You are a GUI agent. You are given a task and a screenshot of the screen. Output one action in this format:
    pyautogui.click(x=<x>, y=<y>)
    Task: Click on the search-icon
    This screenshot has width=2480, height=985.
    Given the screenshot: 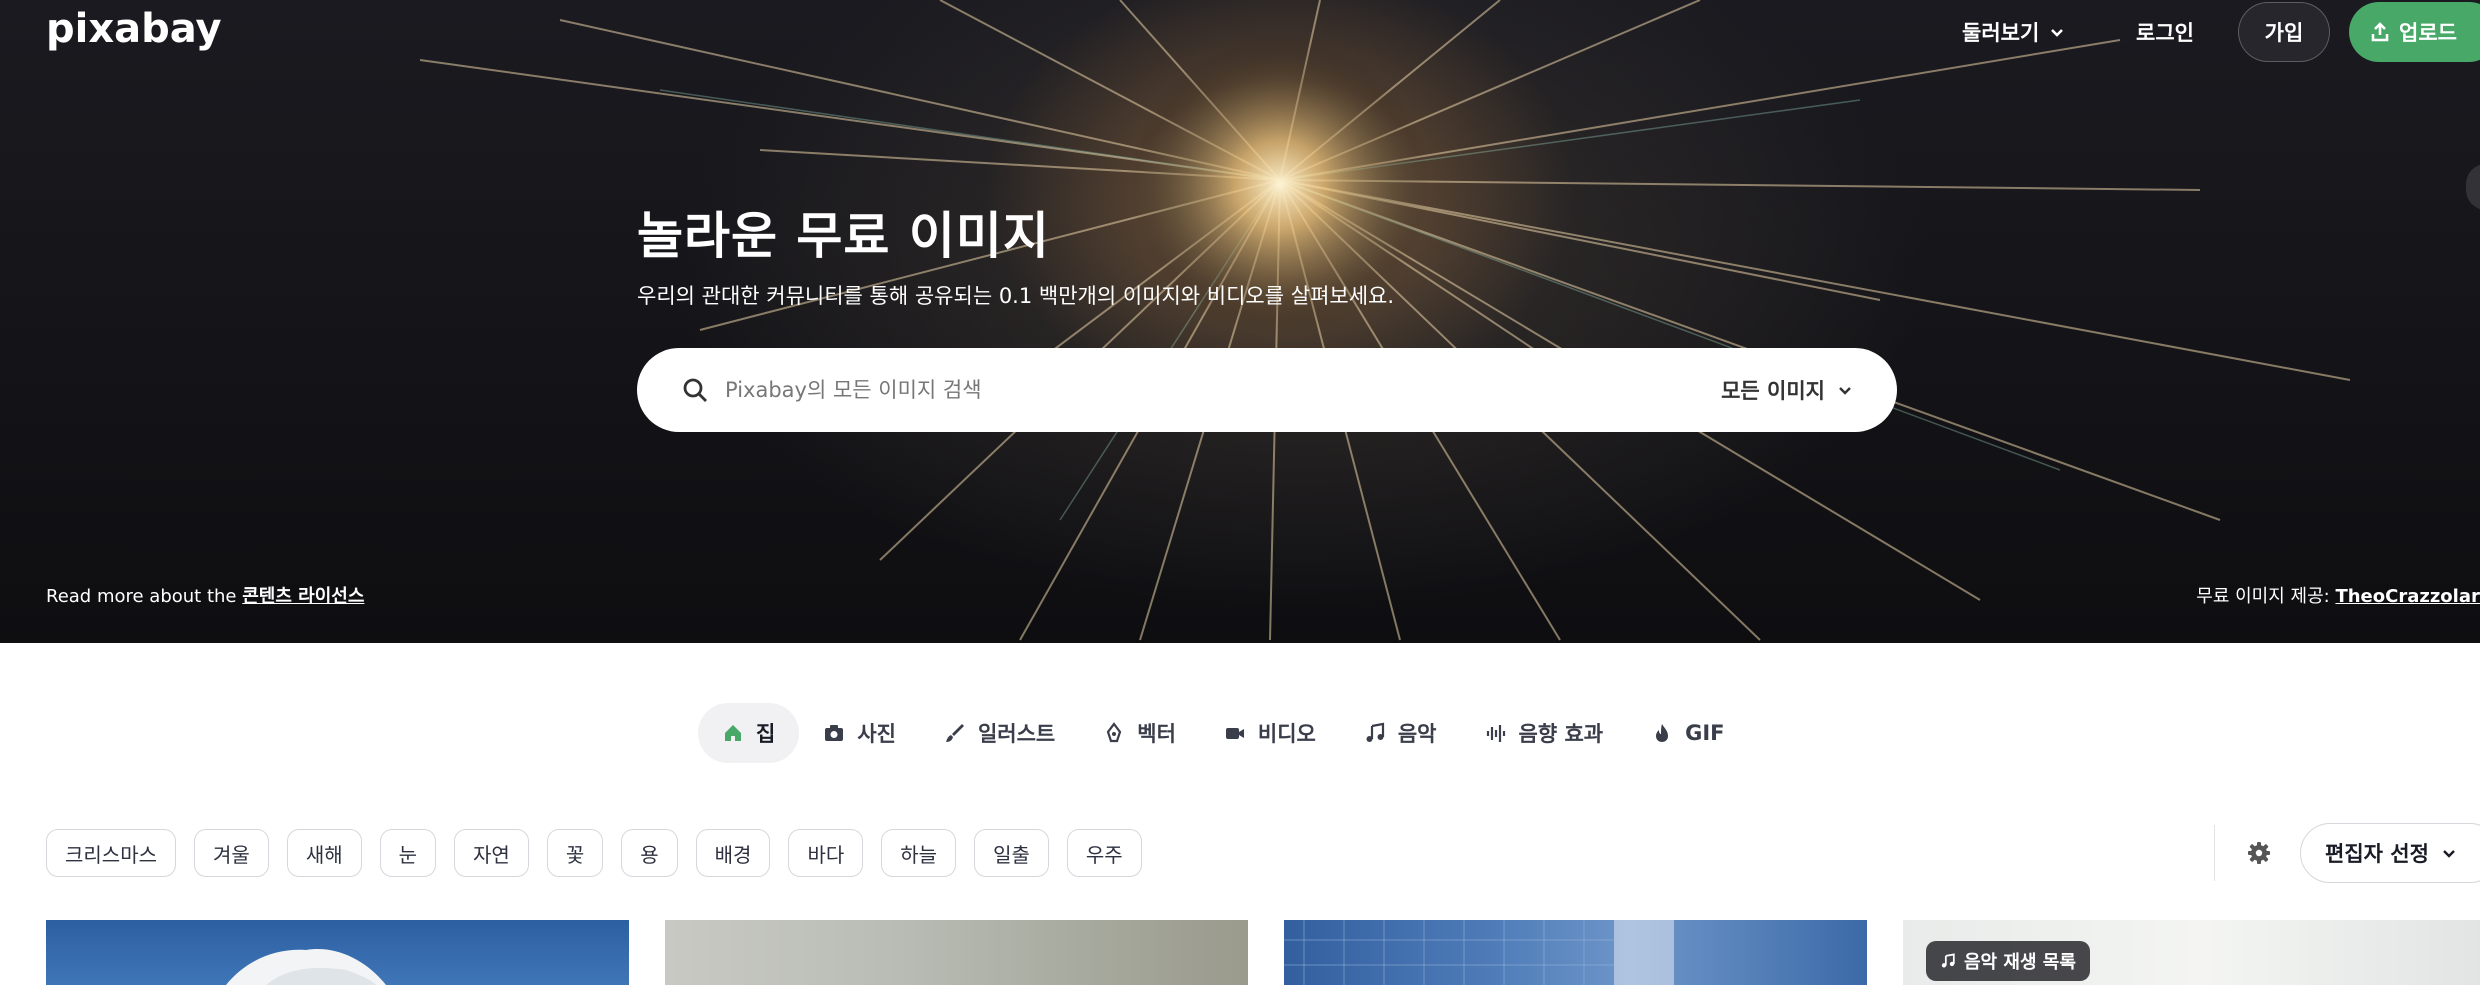 What is the action you would take?
    pyautogui.click(x=695, y=390)
    